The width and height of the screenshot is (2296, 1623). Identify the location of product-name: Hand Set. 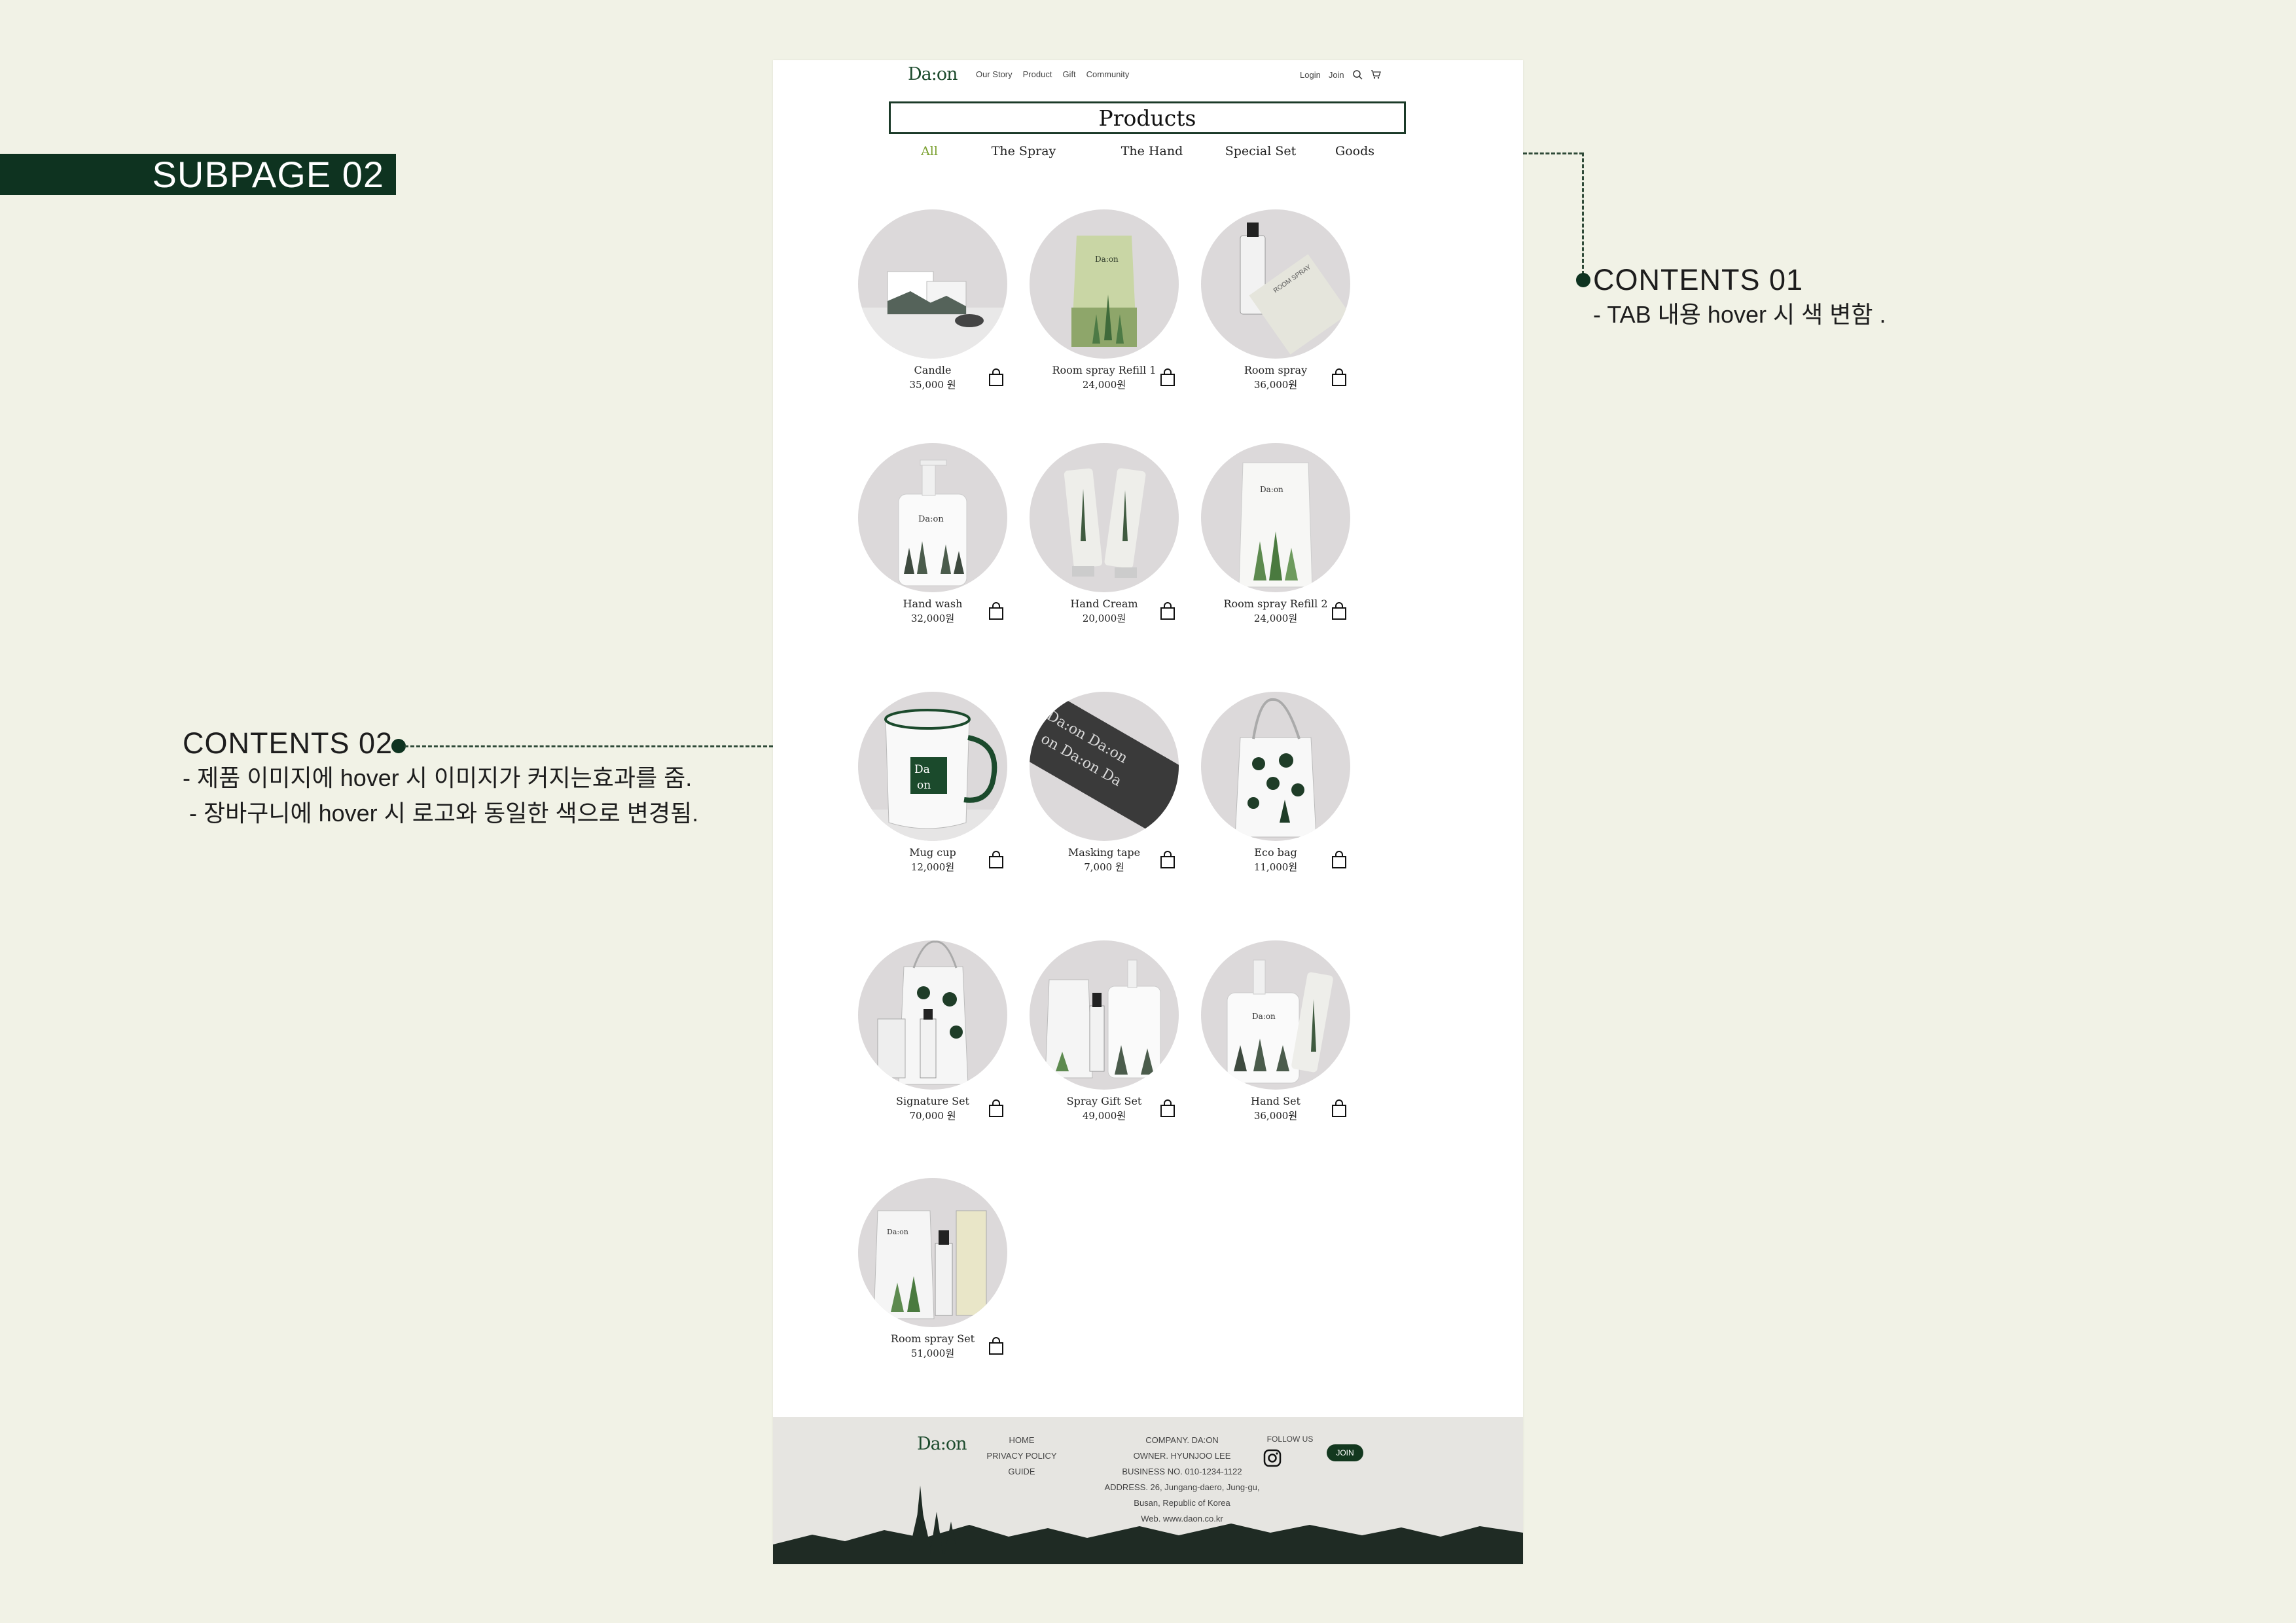
(1275, 1101).